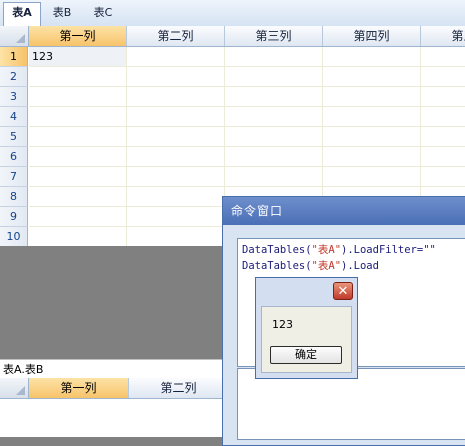  Describe the element at coordinates (79, 388) in the screenshot. I see `sub-column-header-1: 第一列` at that location.